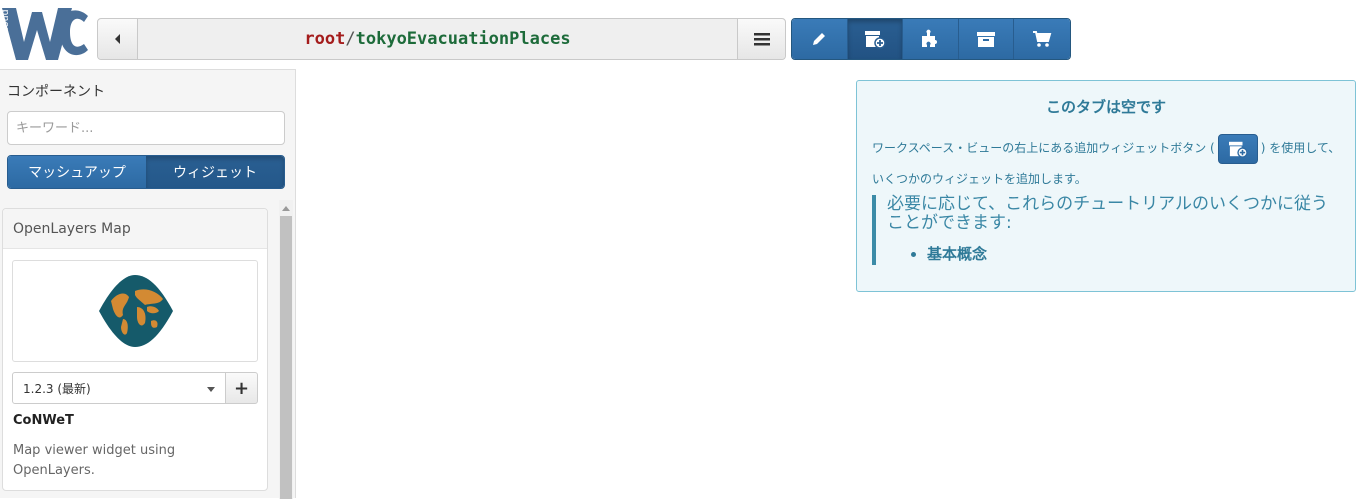 Image resolution: width=1365 pixels, height=499 pixels. What do you see at coordinates (1134, 253) in the screenshot?
I see `tutorial-link-basic-concepts: 基本概念` at bounding box center [1134, 253].